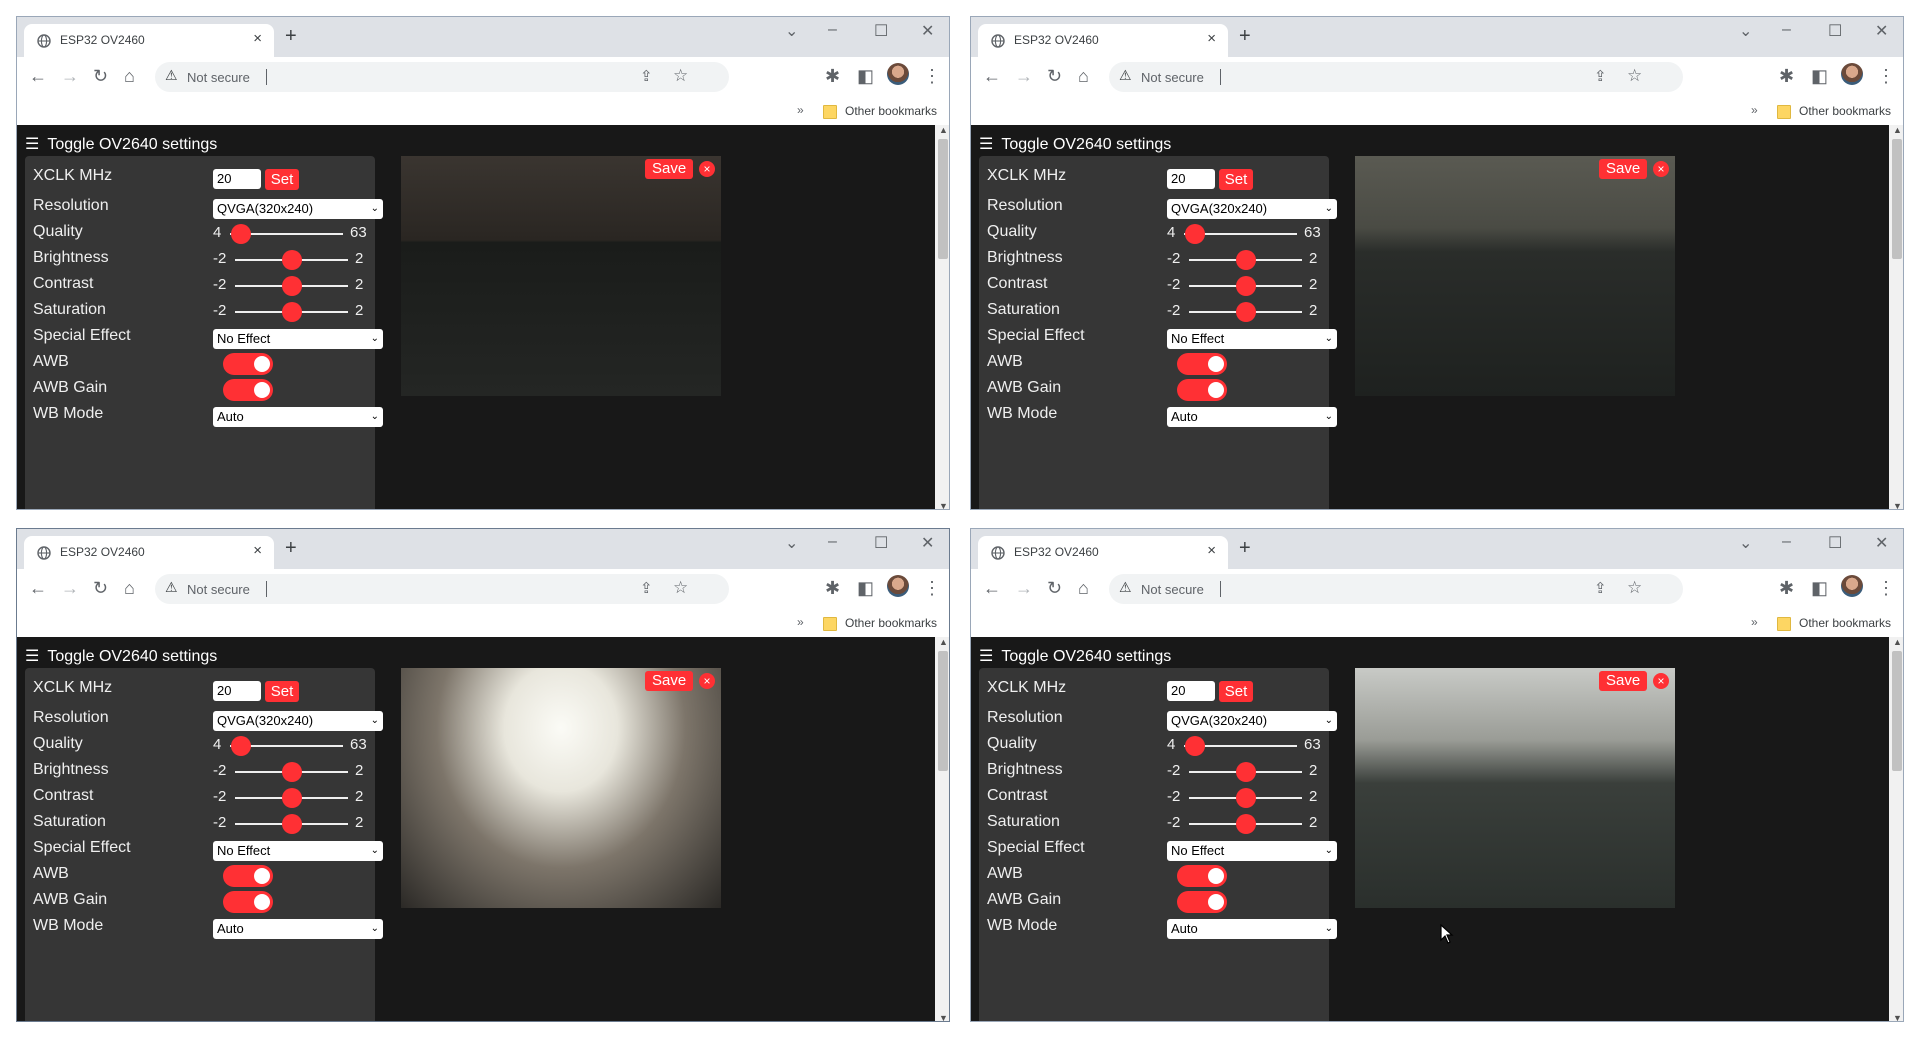  What do you see at coordinates (100, 76) in the screenshot?
I see `reload-icon: ↻` at bounding box center [100, 76].